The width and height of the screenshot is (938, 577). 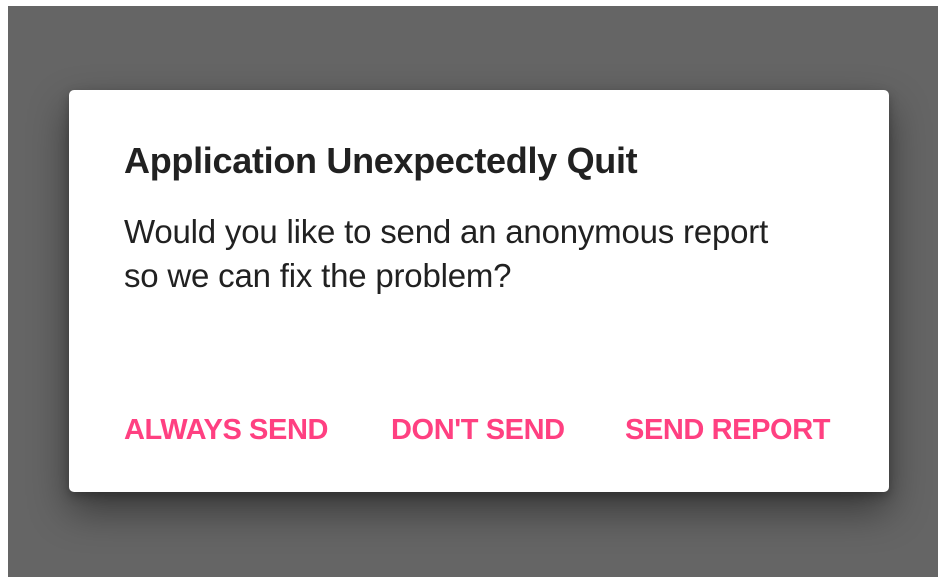 What do you see at coordinates (226, 430) in the screenshot?
I see `always-send-button: ALWAYS SEND` at bounding box center [226, 430].